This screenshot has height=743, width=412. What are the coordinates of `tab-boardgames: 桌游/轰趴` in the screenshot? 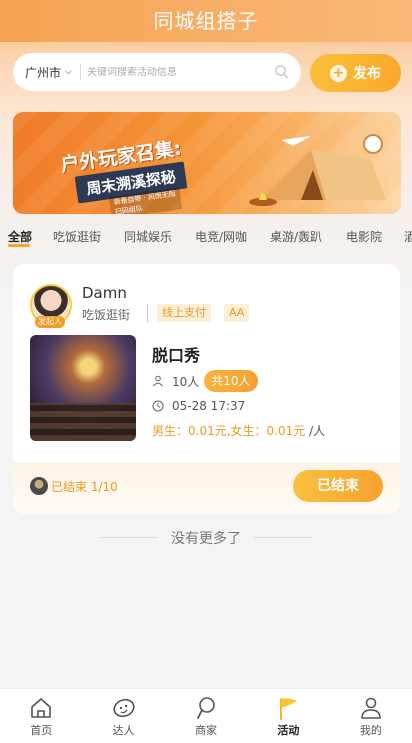 It's located at (296, 236).